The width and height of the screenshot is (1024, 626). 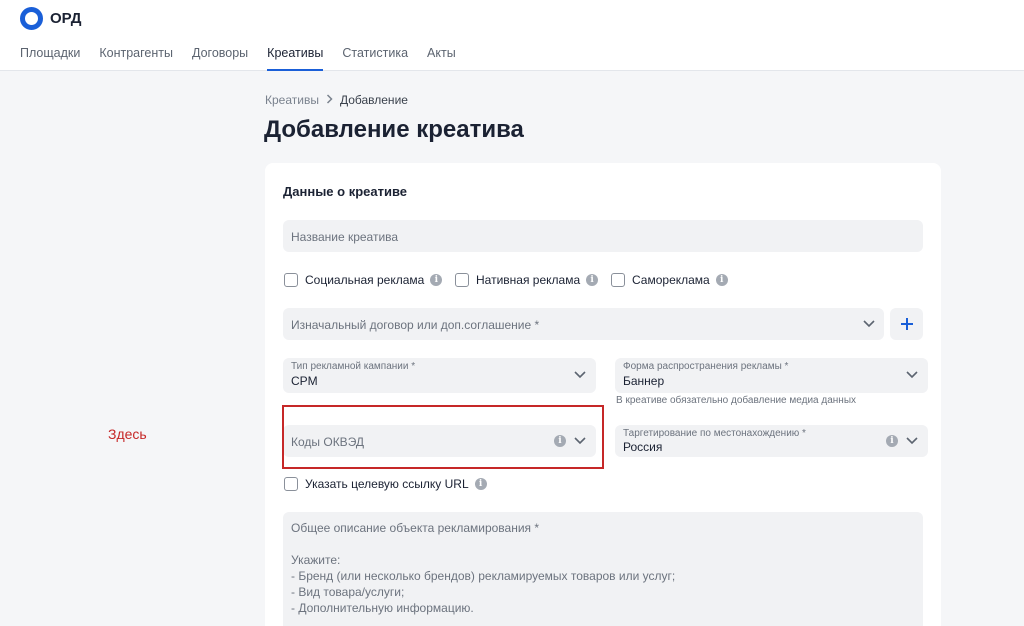 I want to click on campaign-type-select: Тип рекламной кампании * CPM, so click(x=439, y=375).